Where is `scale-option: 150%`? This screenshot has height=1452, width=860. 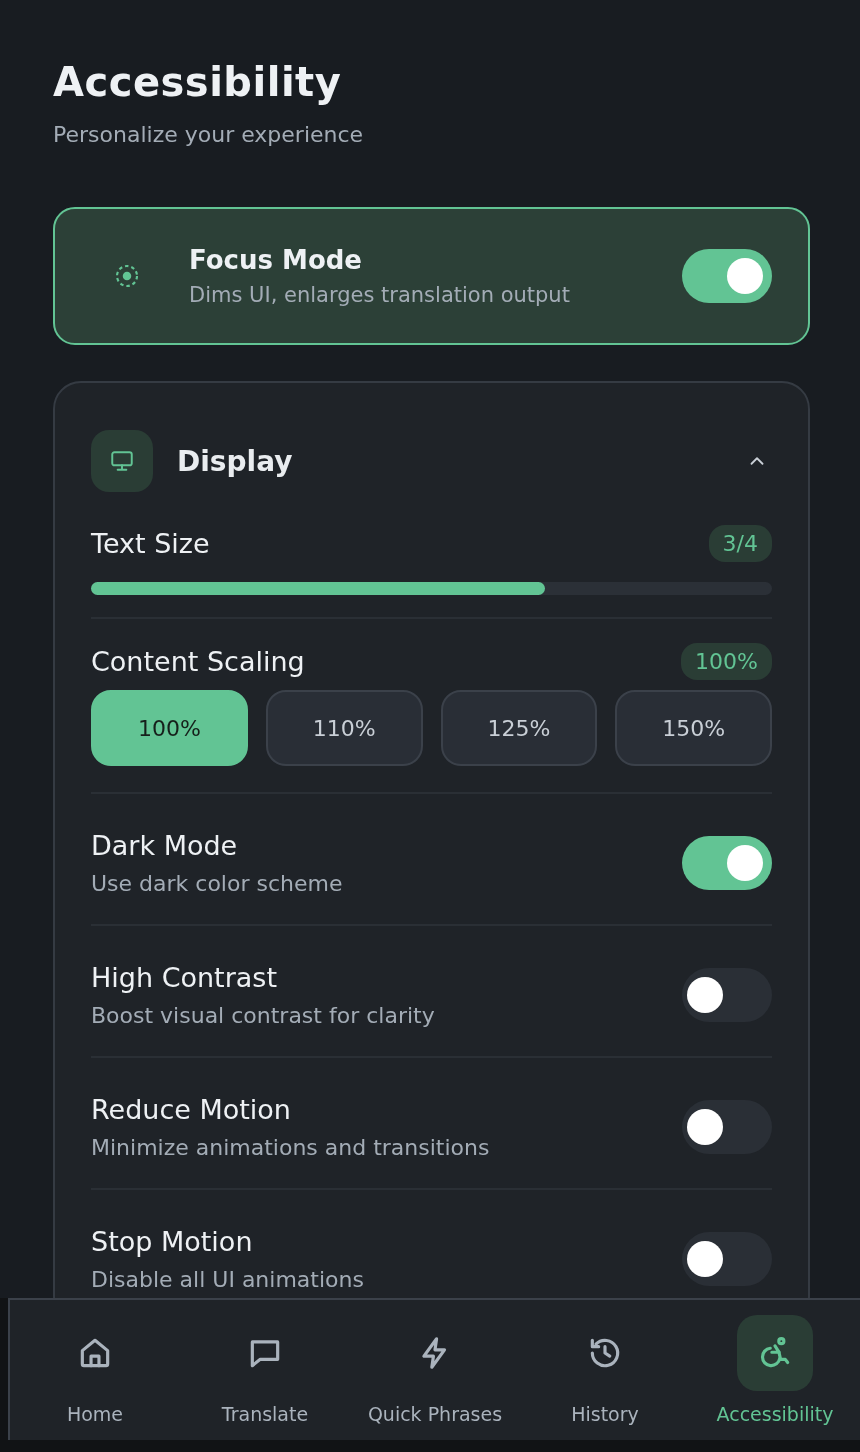
scale-option: 150% is located at coordinates (693, 728).